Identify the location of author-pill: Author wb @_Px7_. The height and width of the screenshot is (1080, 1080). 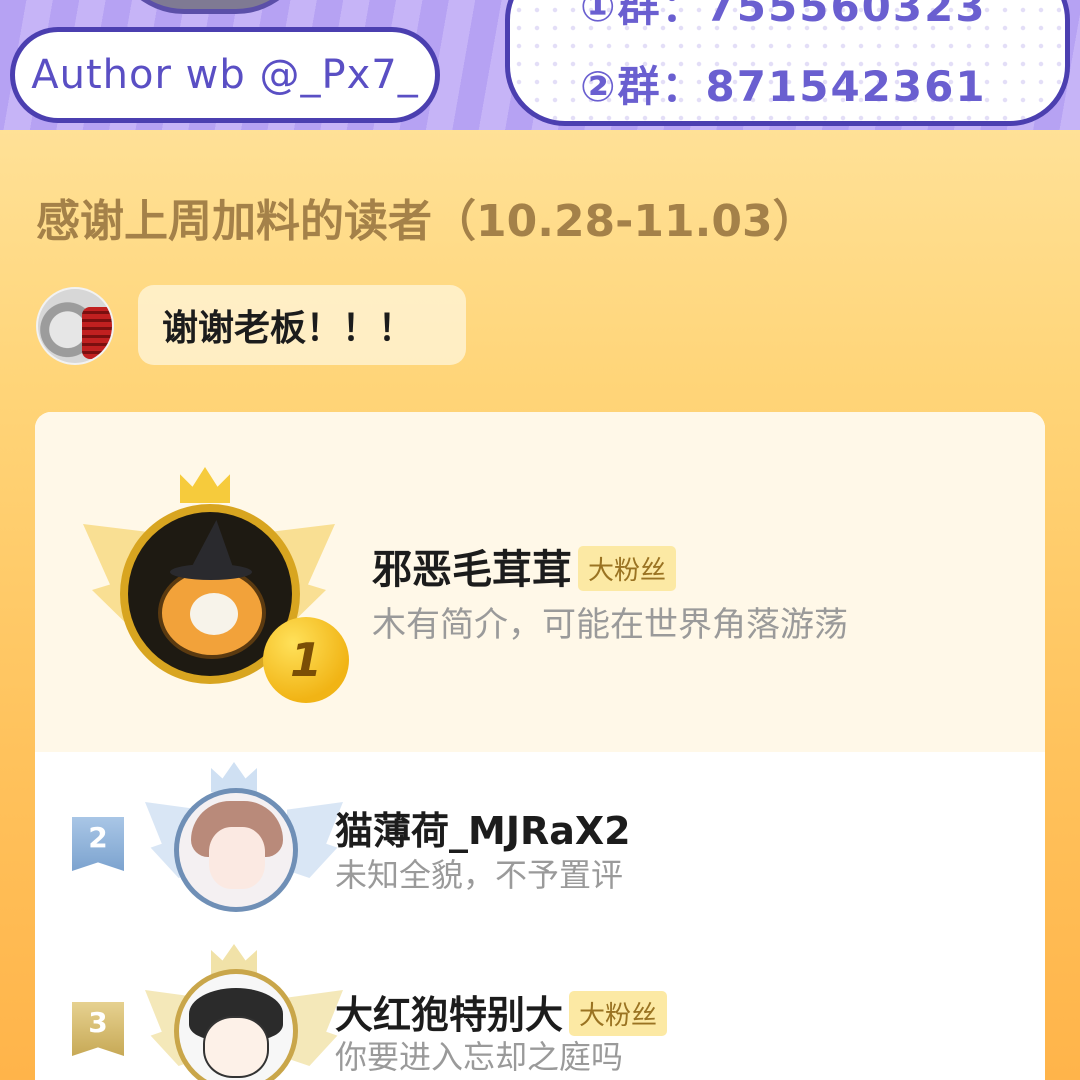
(225, 75).